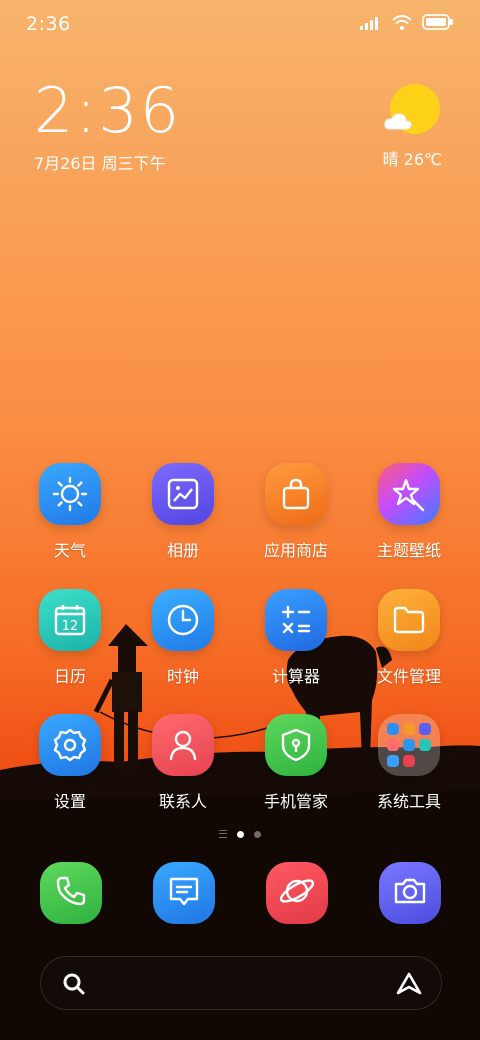  I want to click on dock-messages, so click(184, 893).